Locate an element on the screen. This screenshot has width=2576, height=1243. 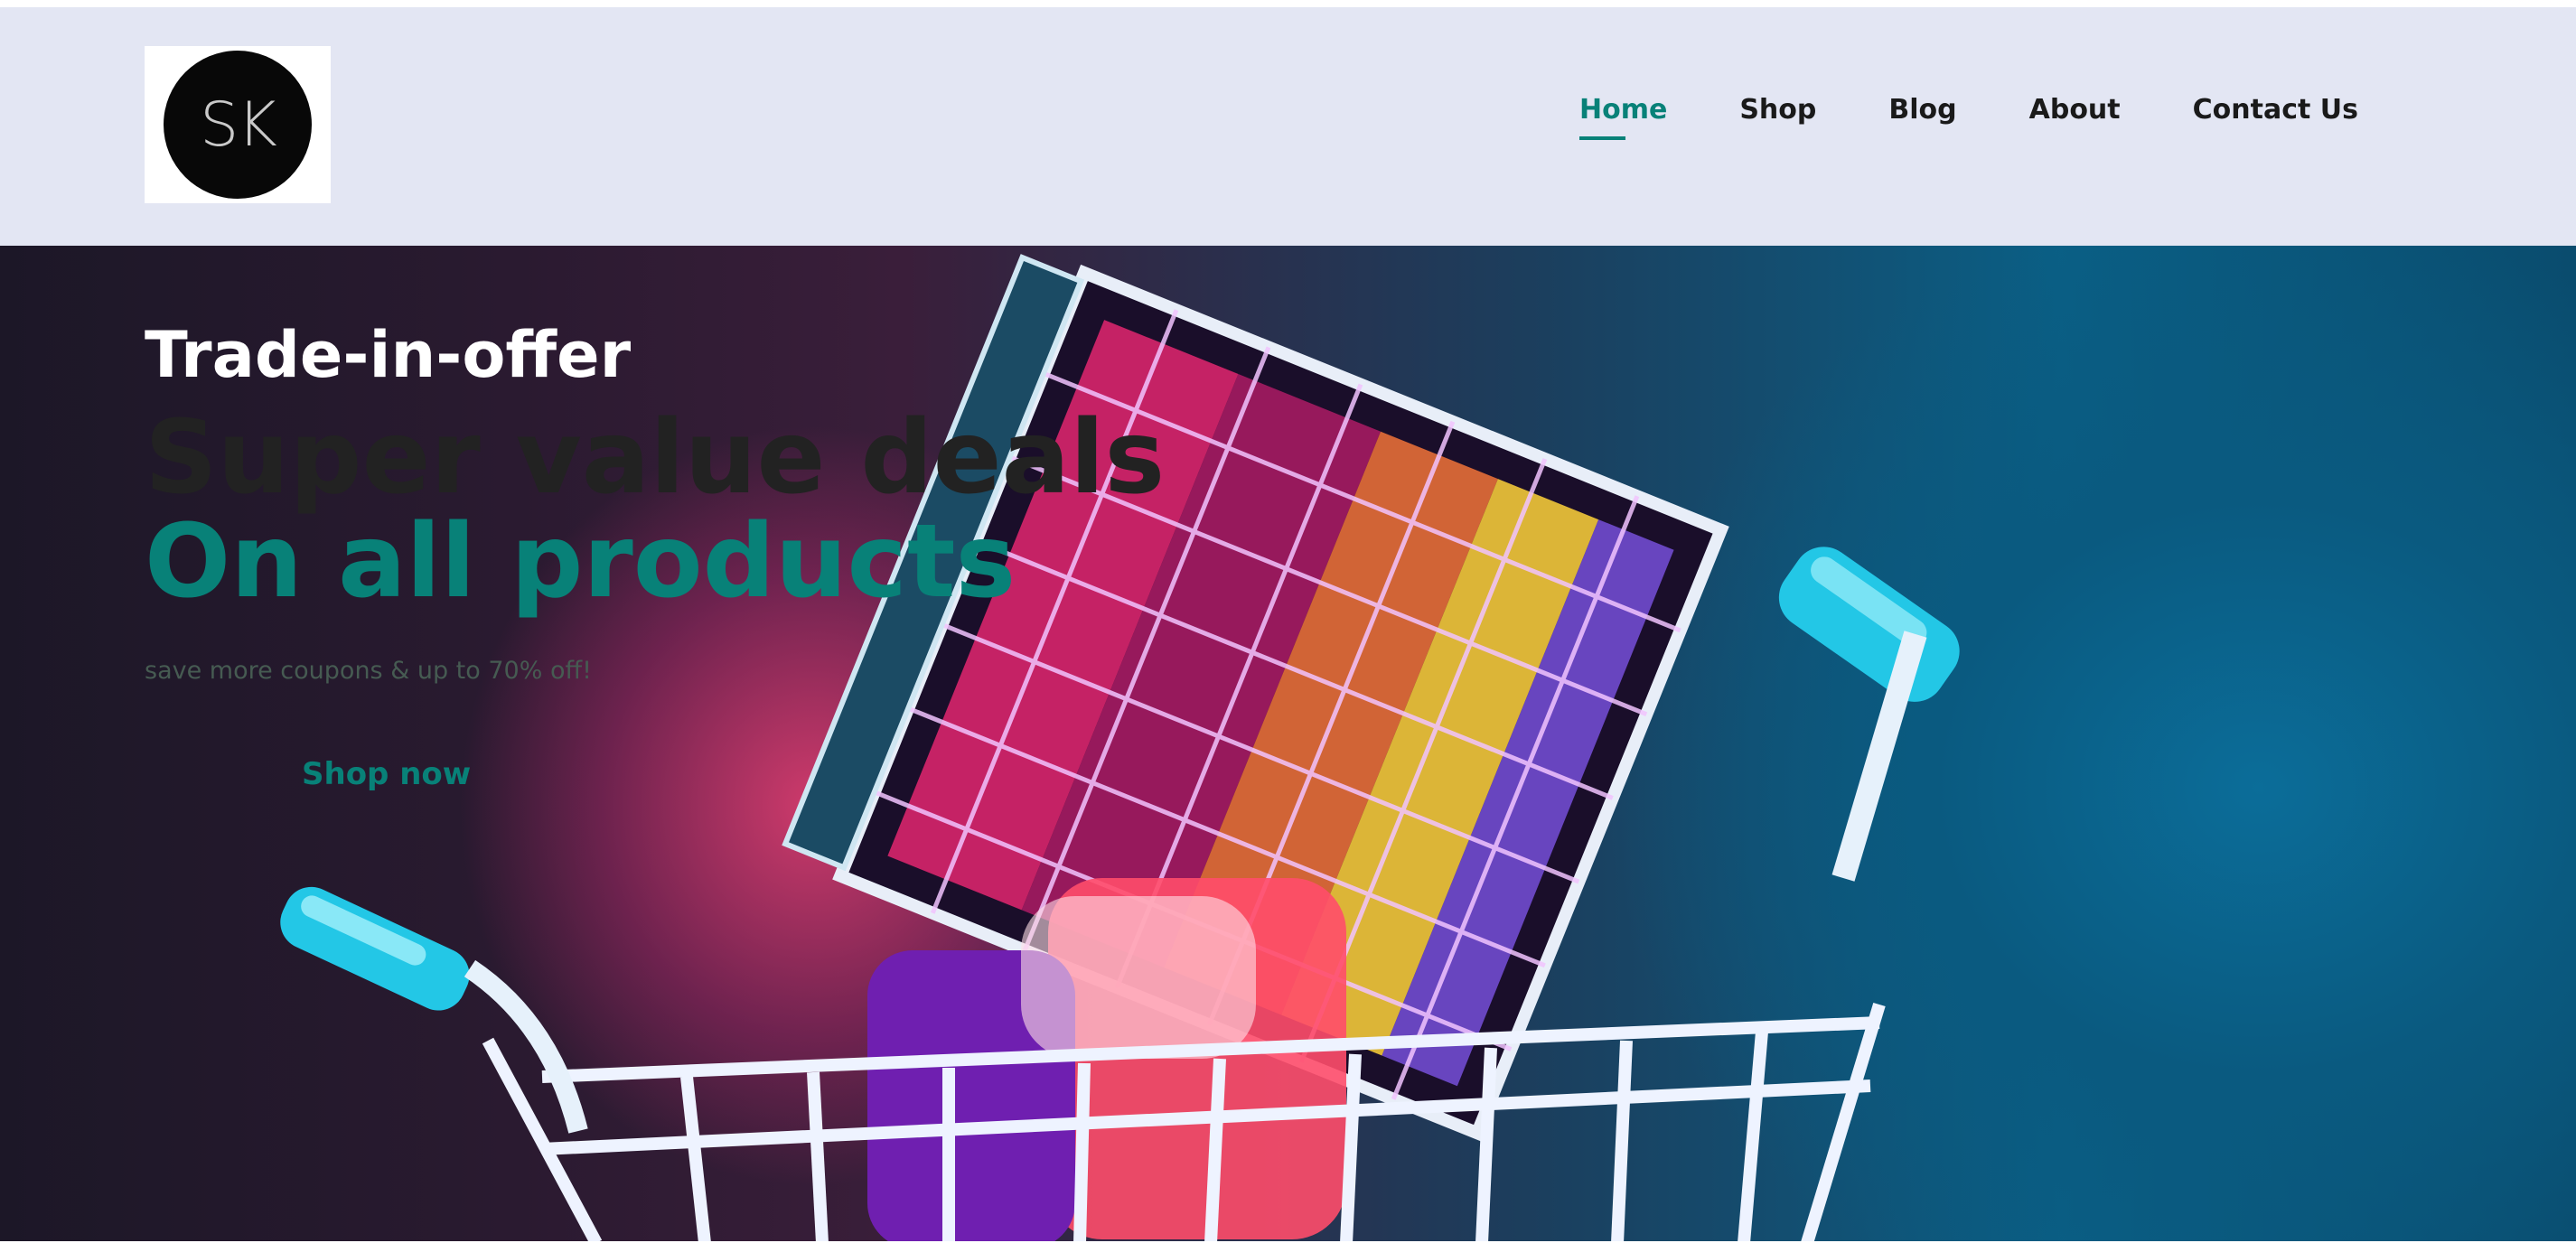
nav-blog: Blog is located at coordinates (1922, 110).